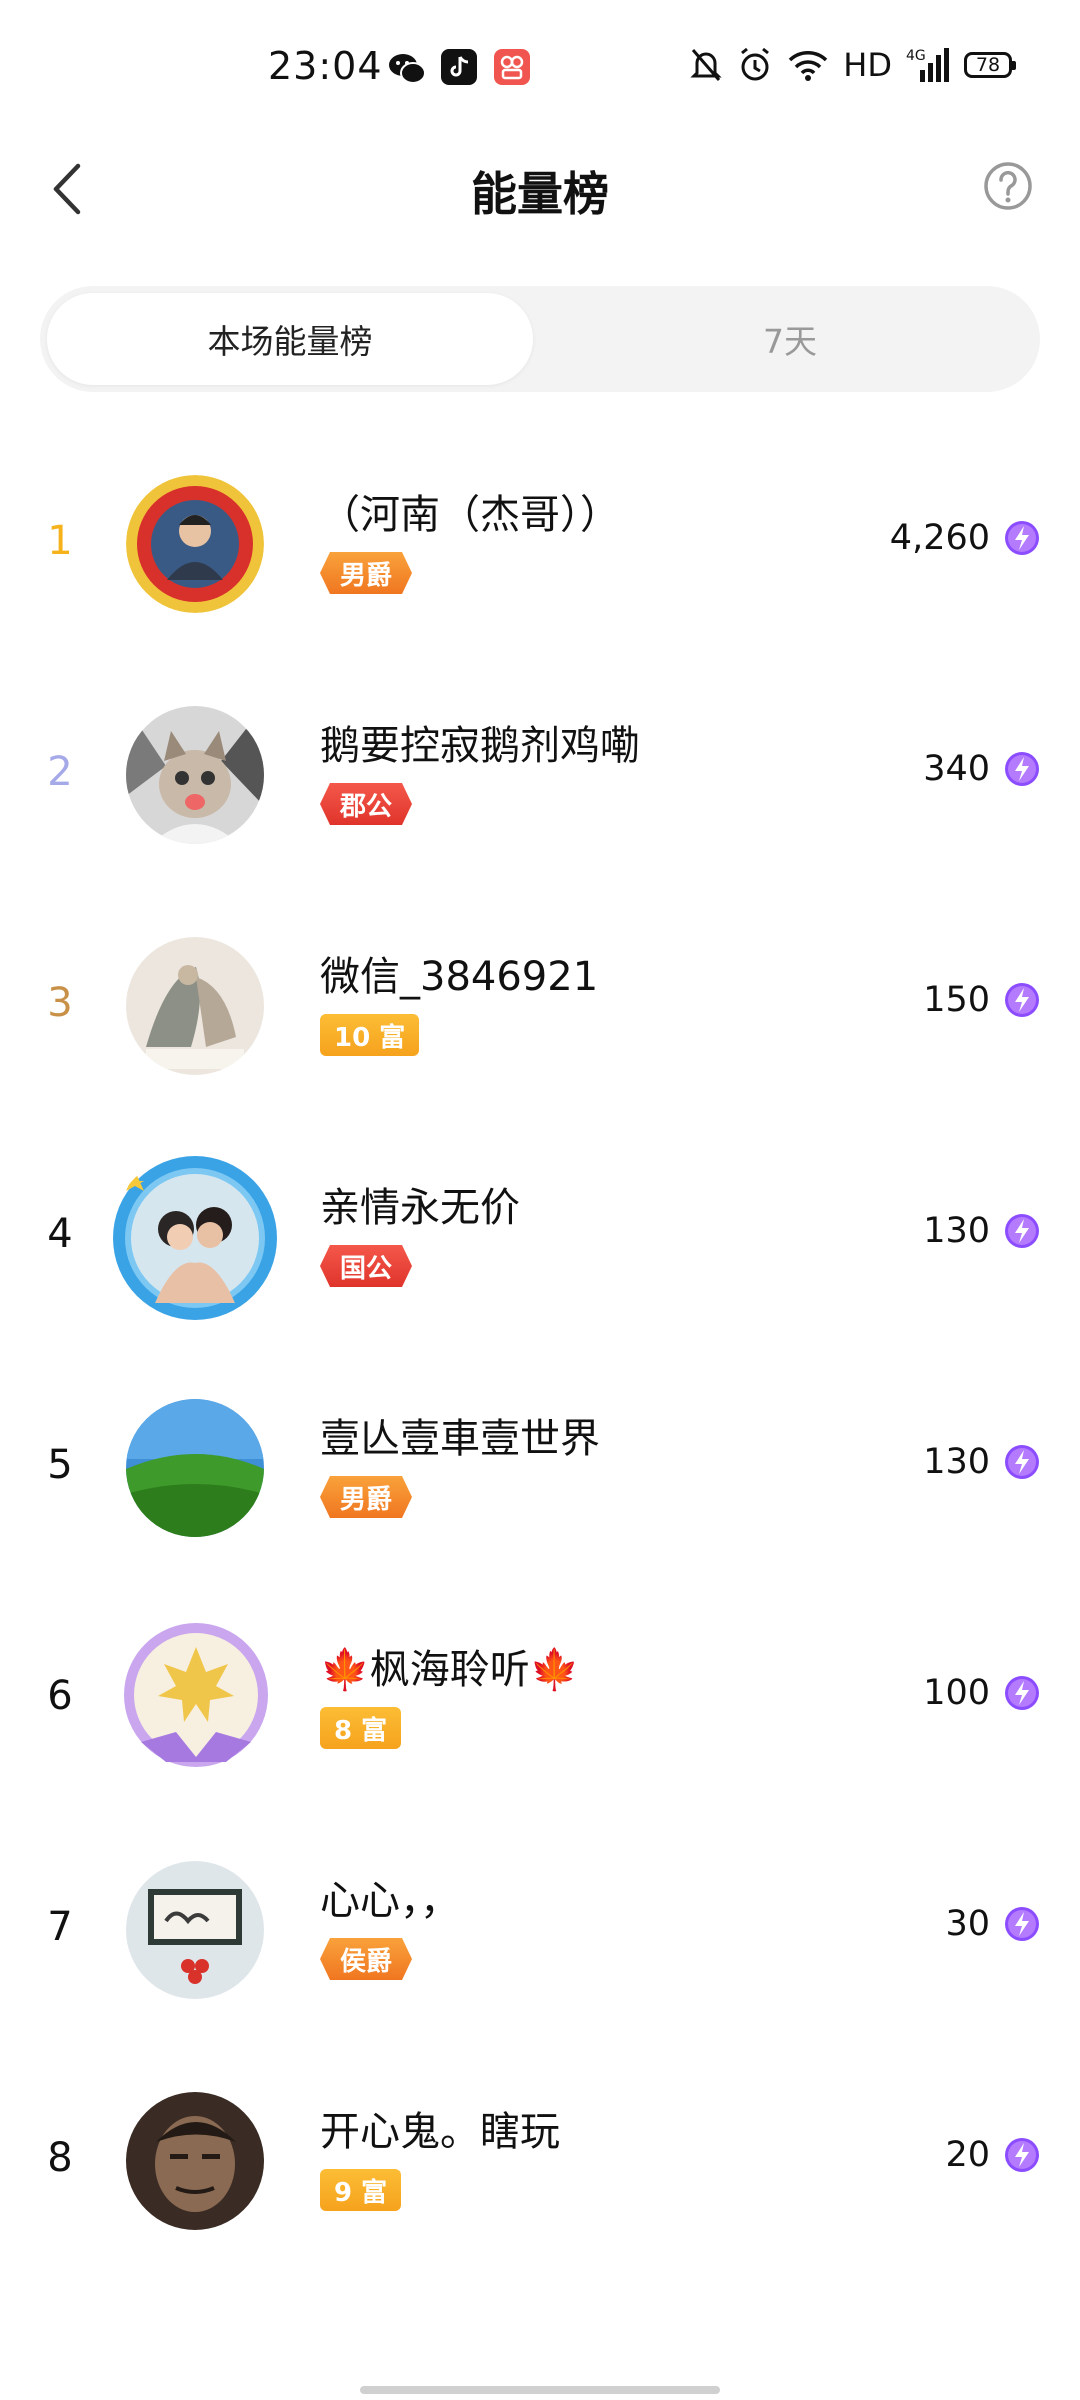 Image resolution: width=1080 pixels, height=2400 pixels. What do you see at coordinates (60, 1003) in the screenshot?
I see `rank-number: 3` at bounding box center [60, 1003].